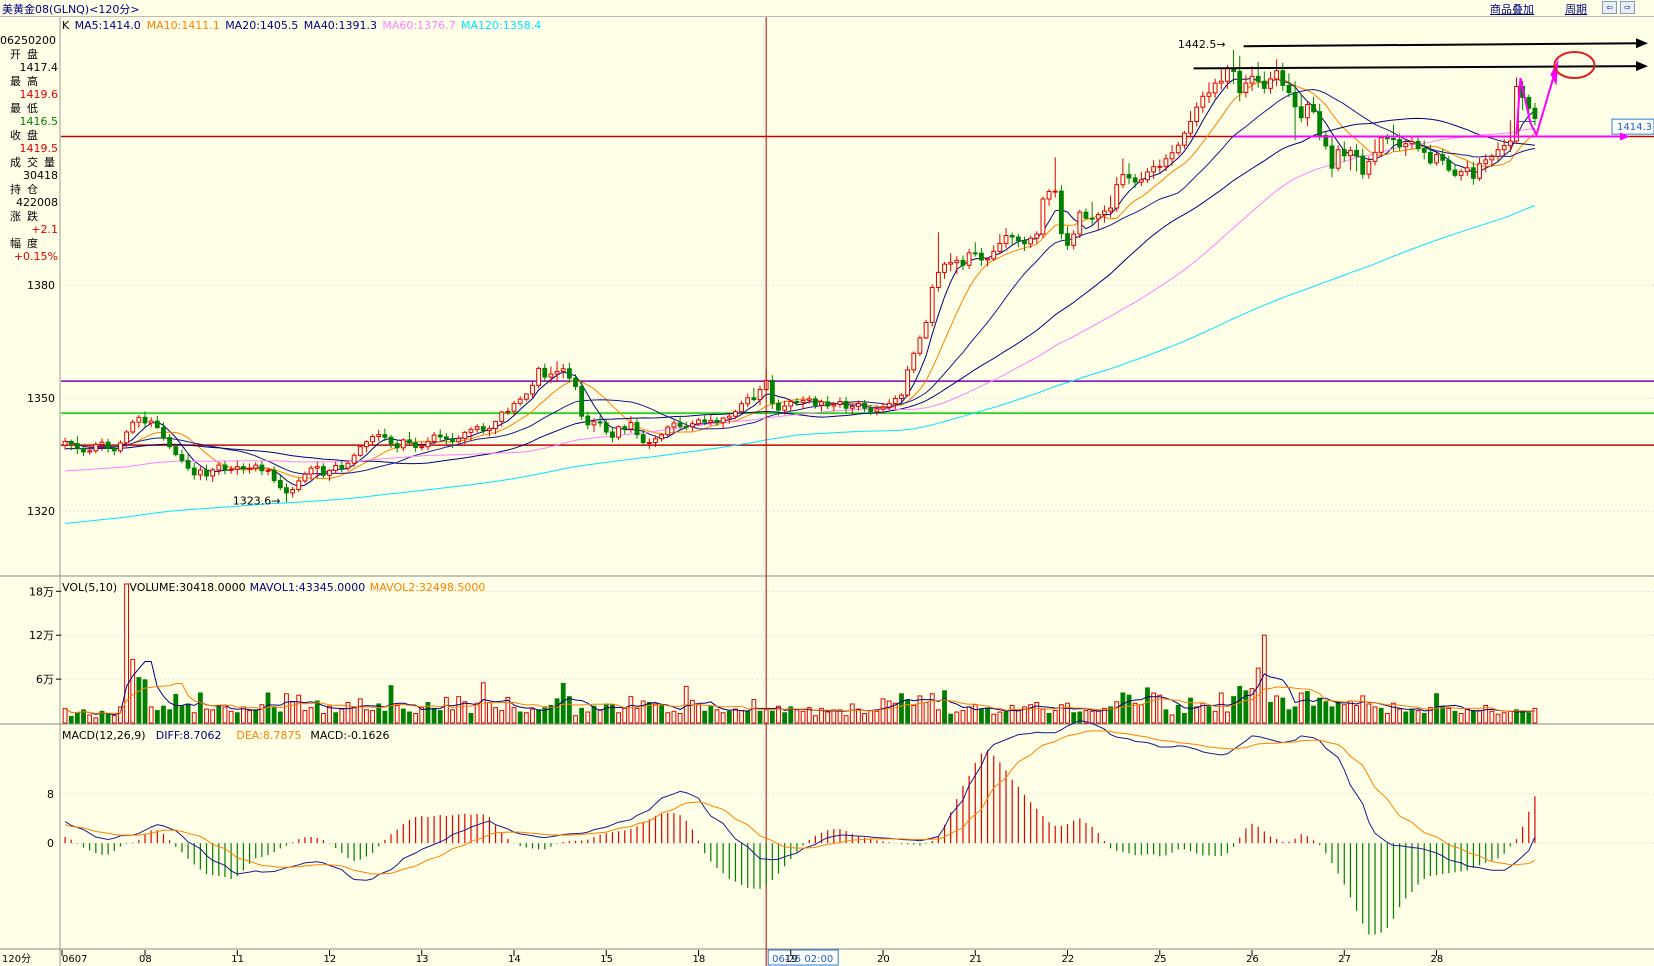  Describe the element at coordinates (268, 735) in the screenshot. I see `macd-legend-item: DEA:8.7875` at that location.